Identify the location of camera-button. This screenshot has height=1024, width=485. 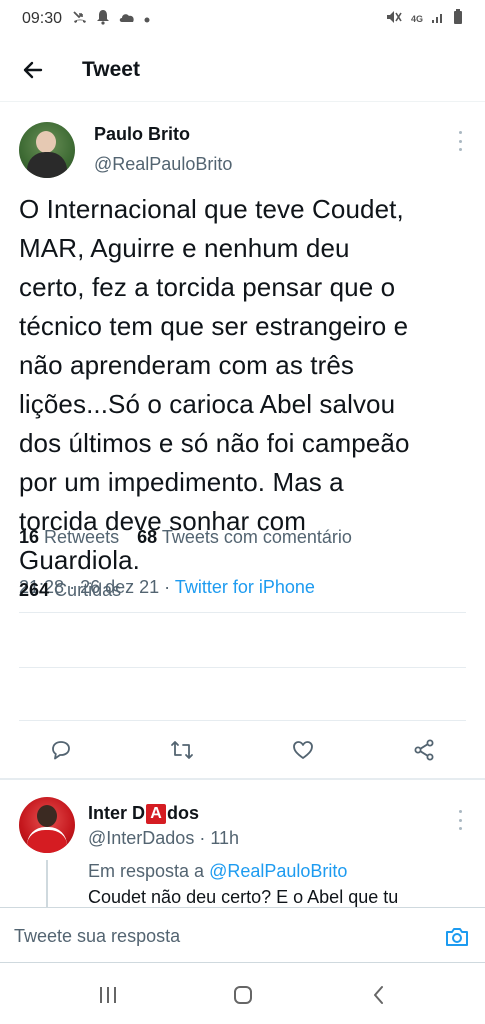
(457, 937).